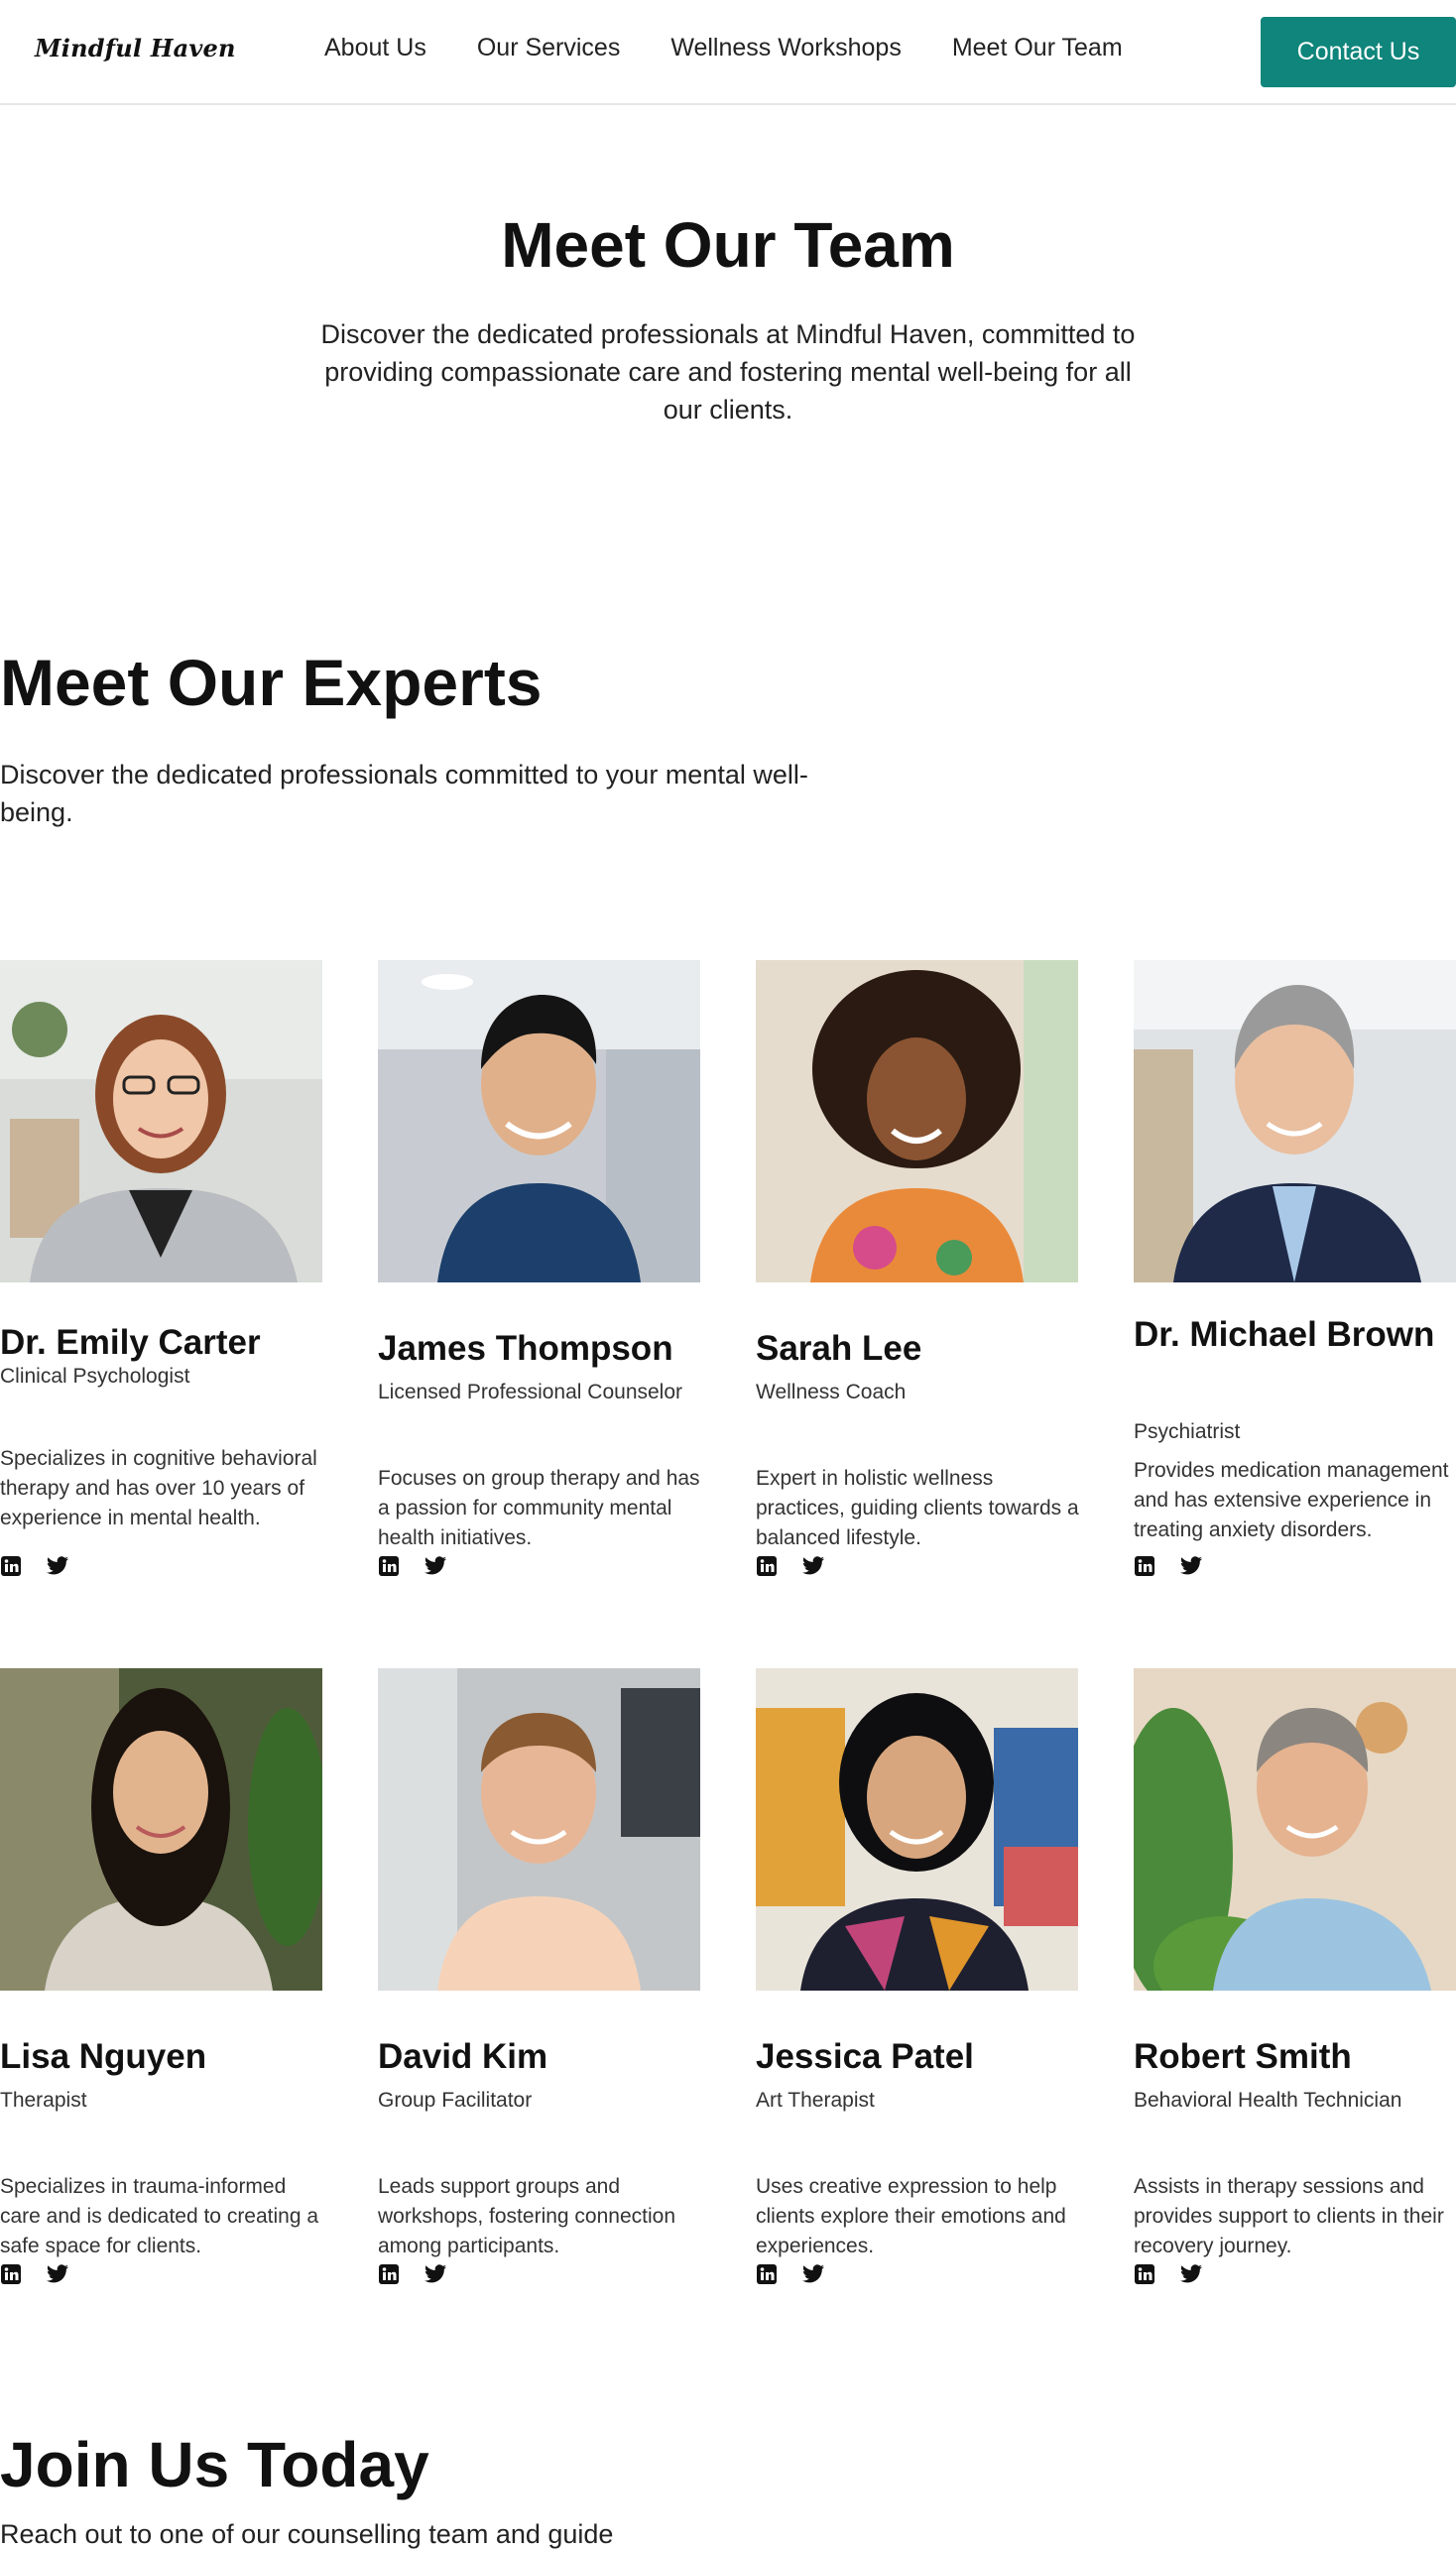  Describe the element at coordinates (839, 1349) in the screenshot. I see `team-member-name: Sarah Lee` at that location.